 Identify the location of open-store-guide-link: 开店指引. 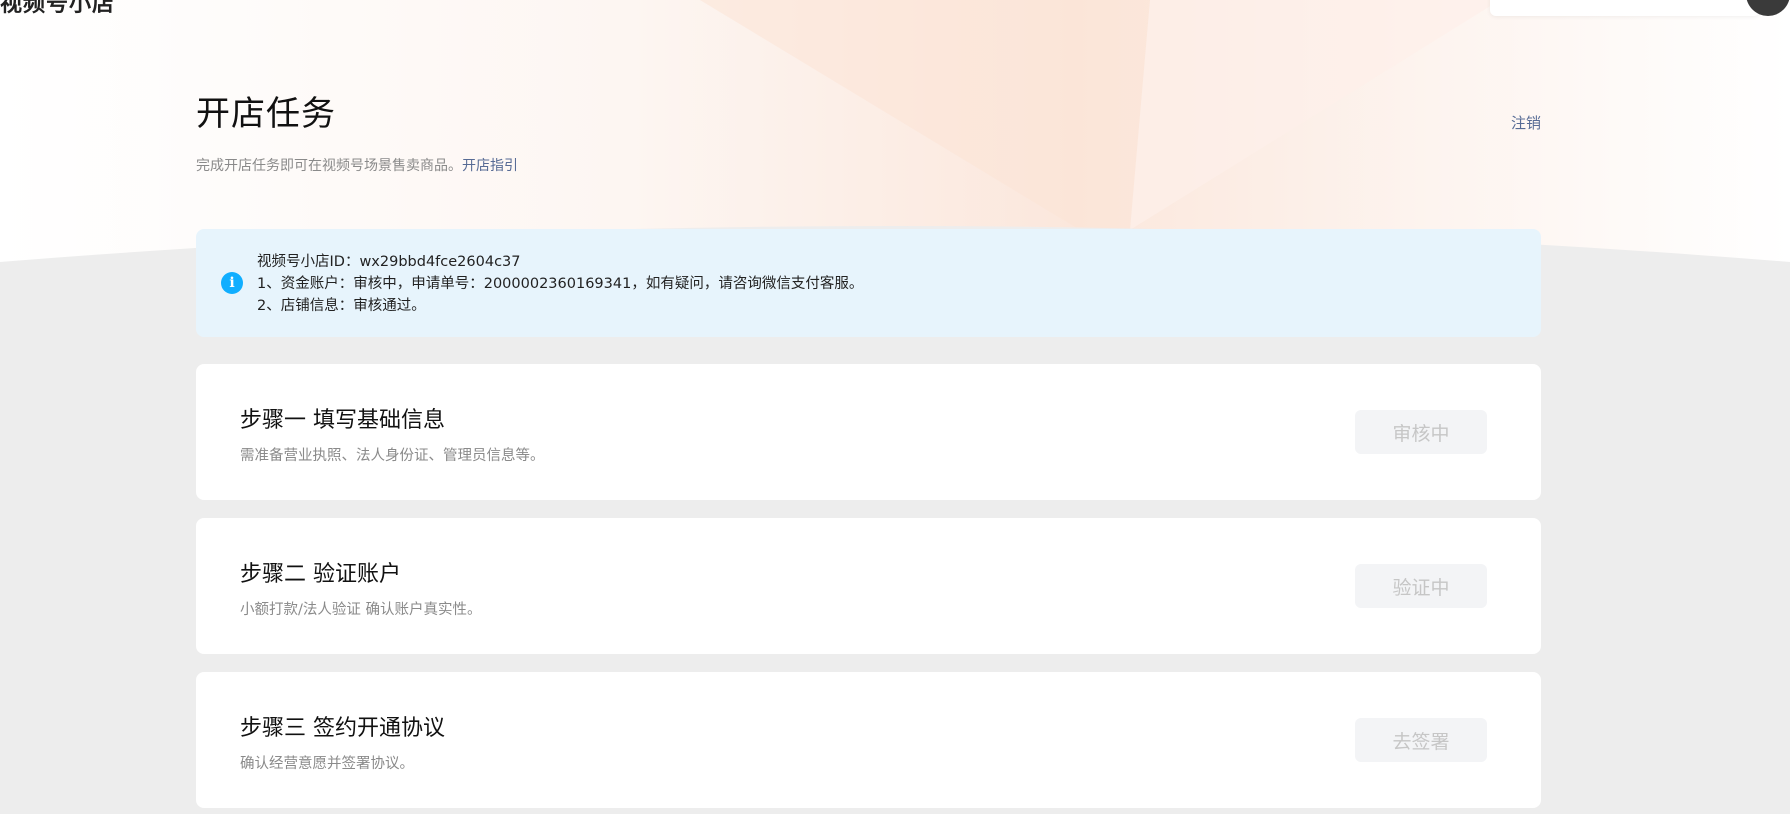
(490, 166).